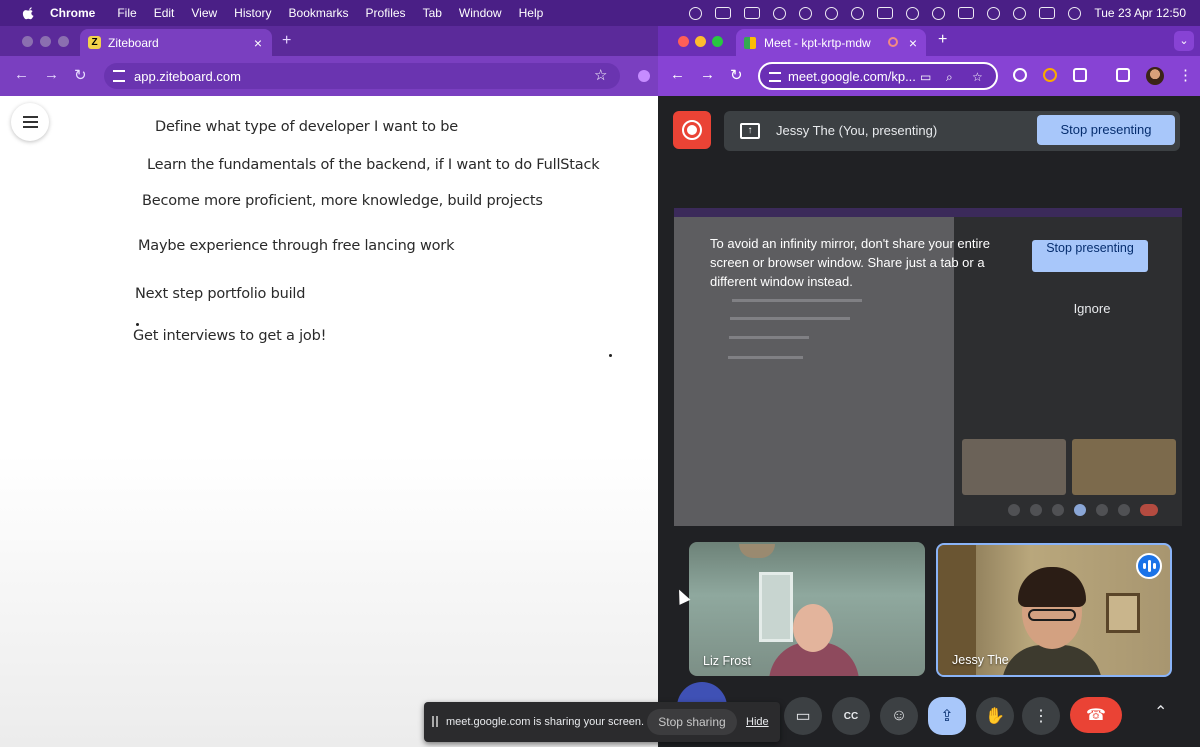  I want to click on chevron-up-icon: ⌃, so click(1160, 712).